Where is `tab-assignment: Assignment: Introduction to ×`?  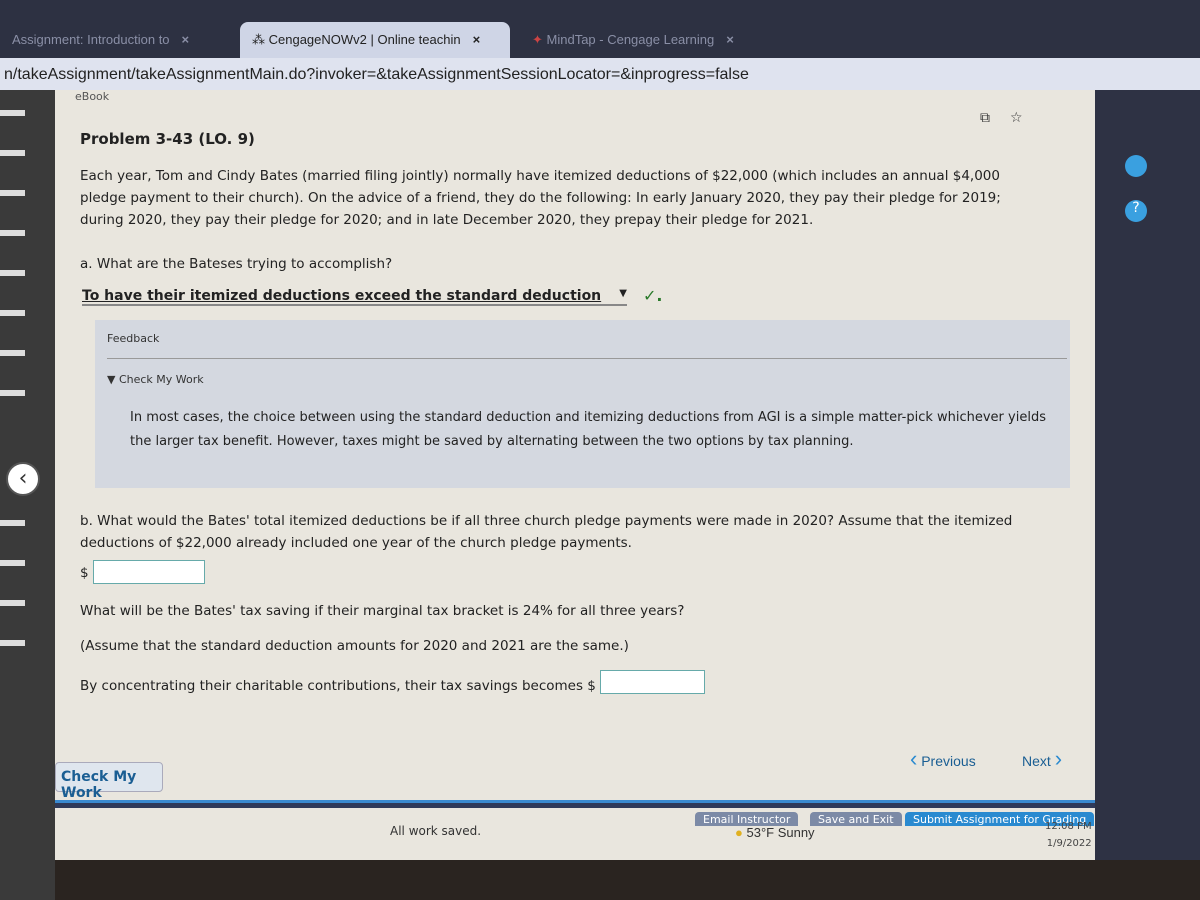
tab-assignment: Assignment: Introduction to × is located at coordinates (100, 41).